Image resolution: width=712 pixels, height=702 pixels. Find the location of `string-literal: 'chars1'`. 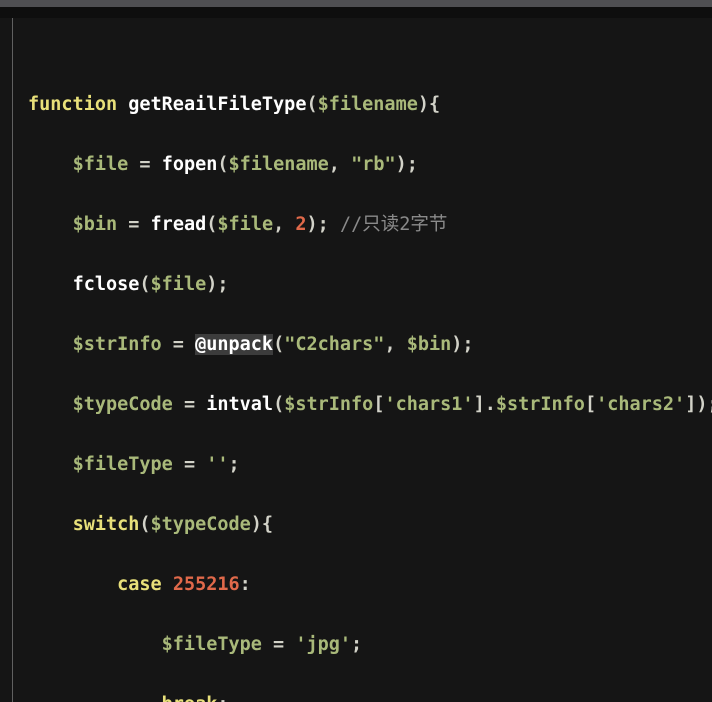

string-literal: 'chars1' is located at coordinates (429, 404).